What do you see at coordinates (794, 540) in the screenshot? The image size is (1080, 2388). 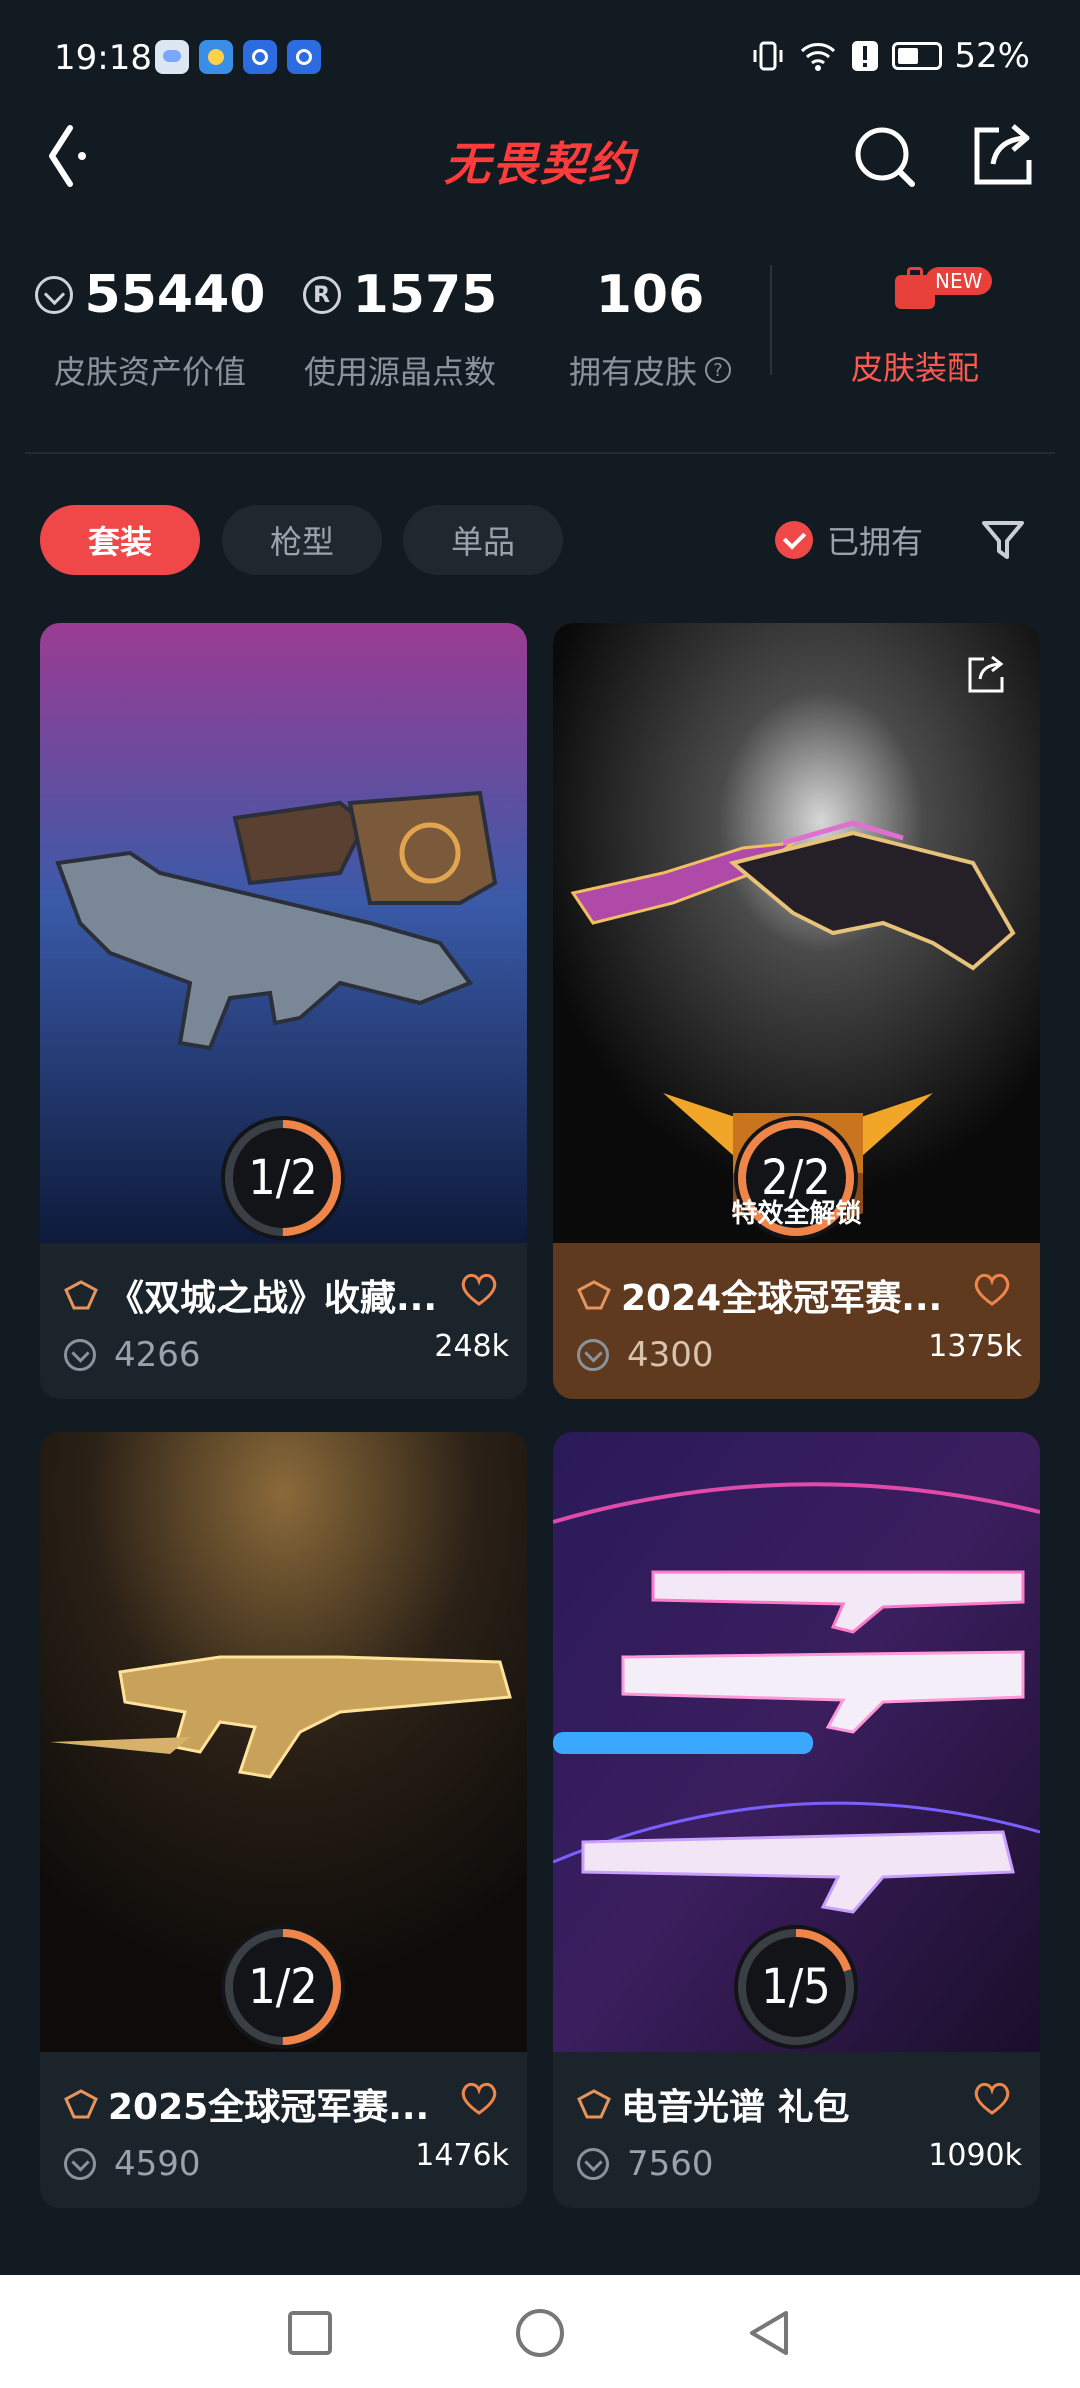 I see `check-icon` at bounding box center [794, 540].